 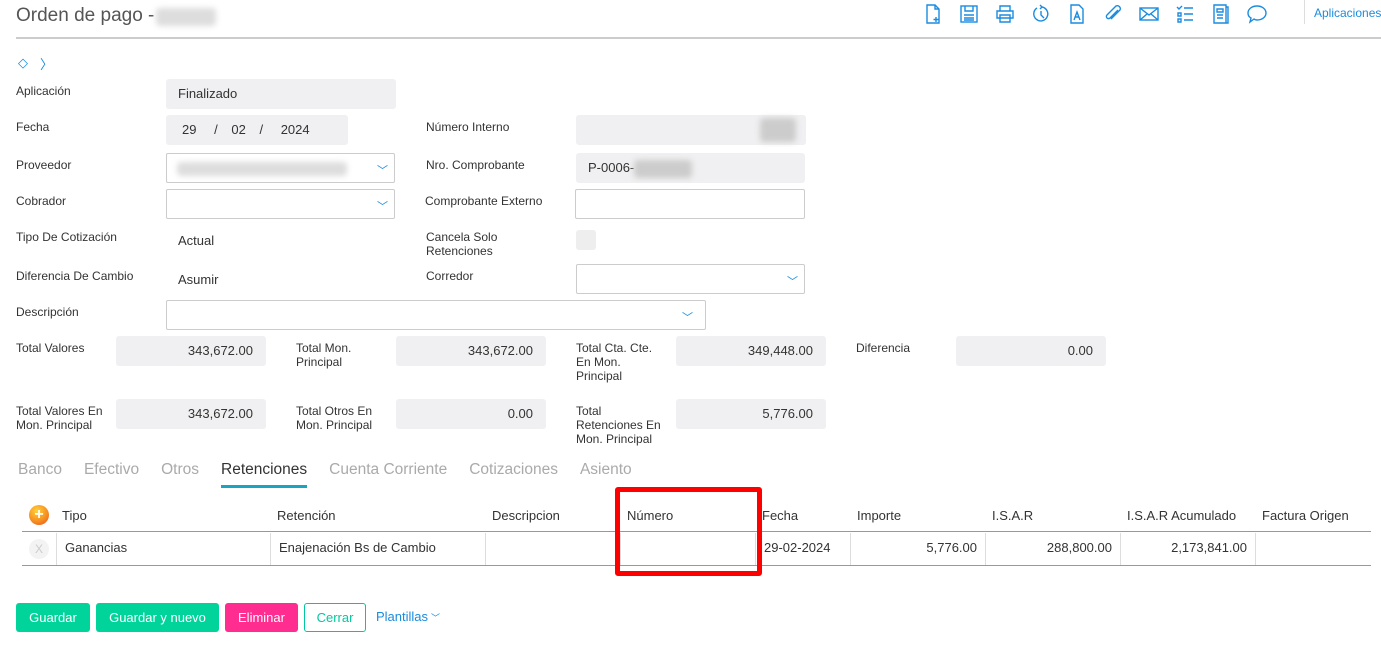 What do you see at coordinates (281, 94) in the screenshot?
I see `aplicacion-field: Finalizado` at bounding box center [281, 94].